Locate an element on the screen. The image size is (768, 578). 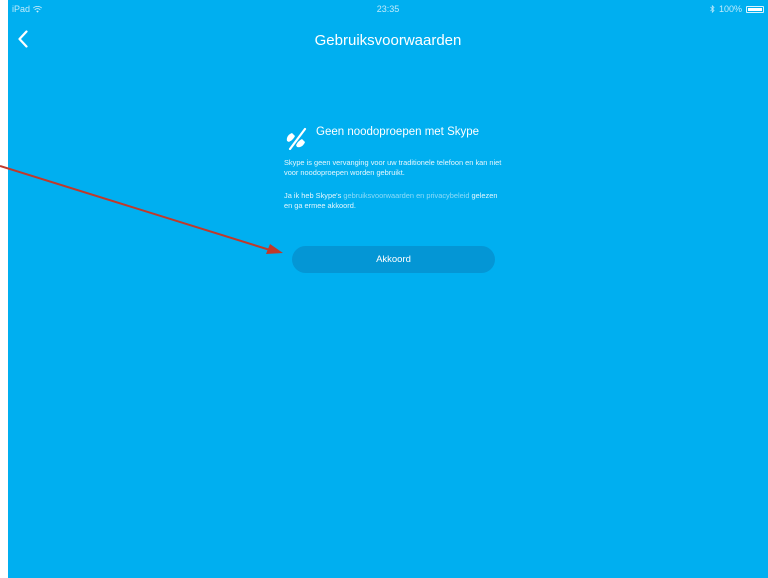
bluetooth-icon is located at coordinates (712, 9).